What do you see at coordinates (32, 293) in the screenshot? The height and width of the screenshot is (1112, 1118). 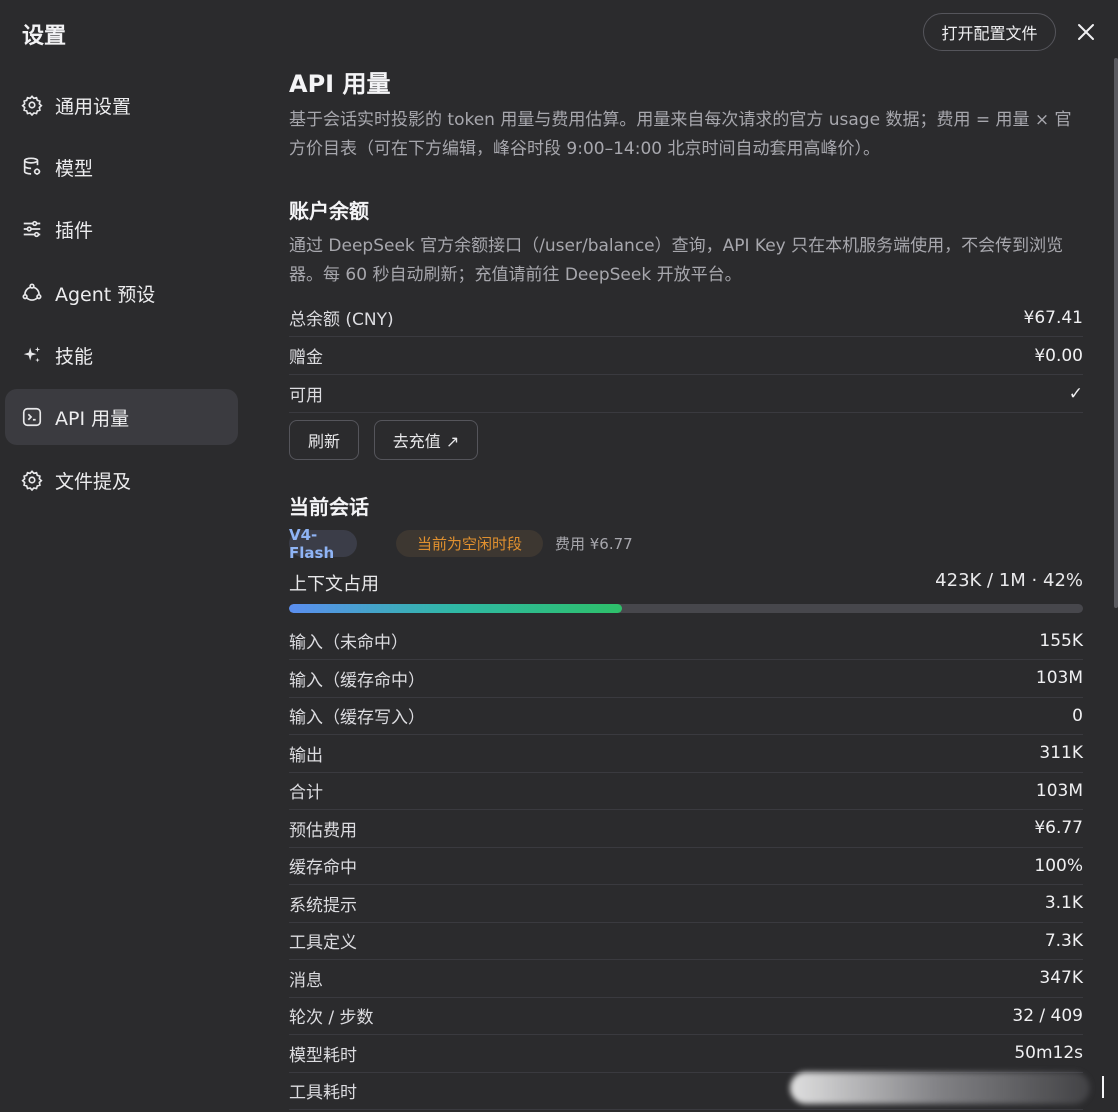 I see `agent-icon` at bounding box center [32, 293].